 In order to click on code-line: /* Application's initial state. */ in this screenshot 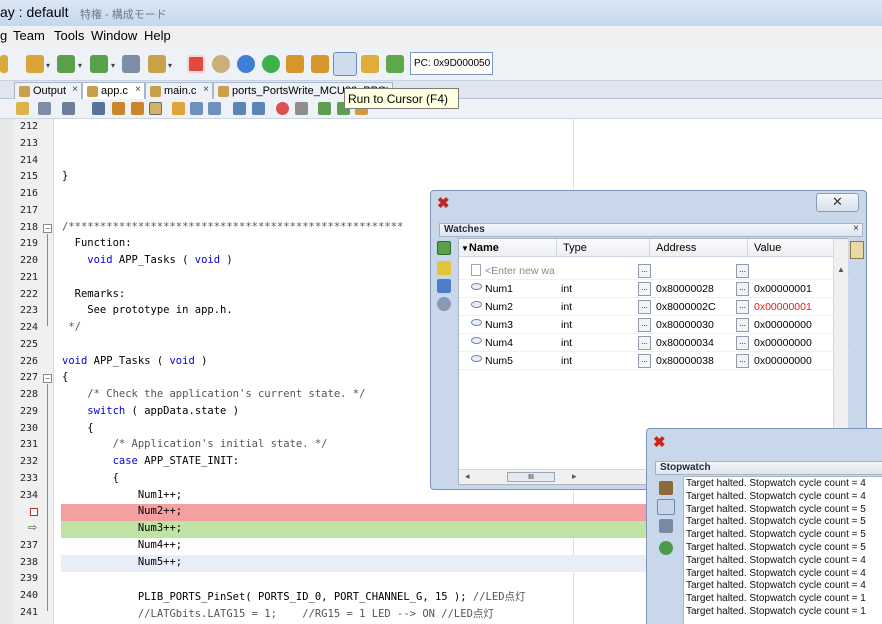, I will do `click(195, 444)`.